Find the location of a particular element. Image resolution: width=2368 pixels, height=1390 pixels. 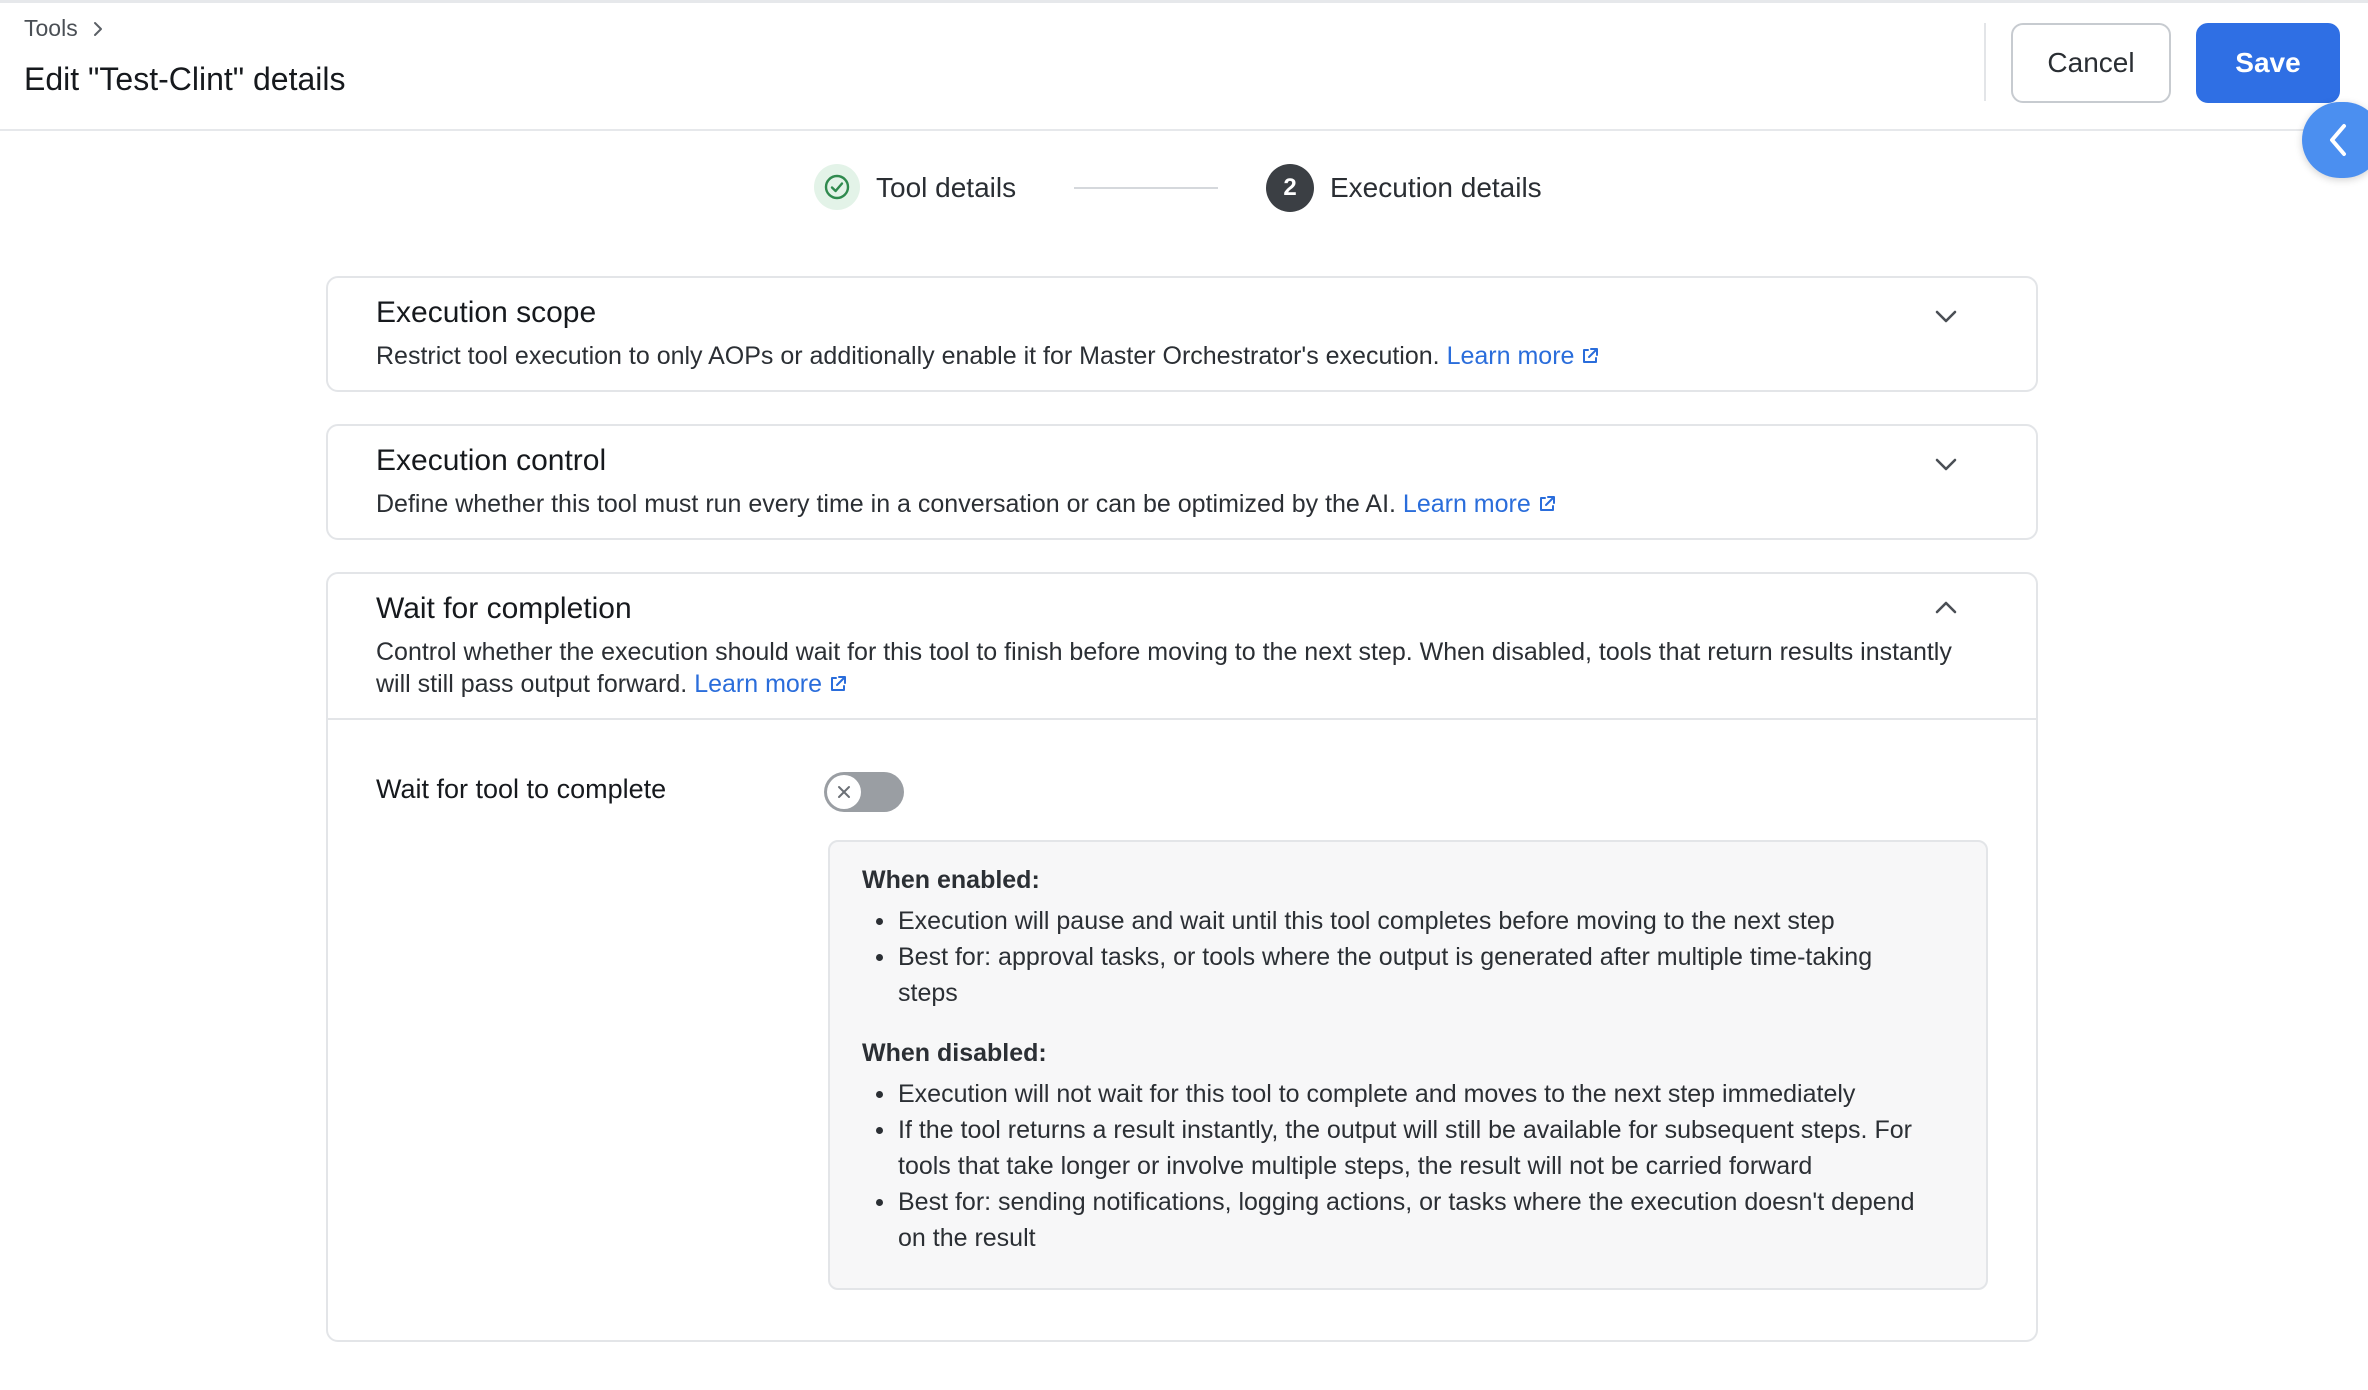

section-title: Wait for completion is located at coordinates (504, 609).